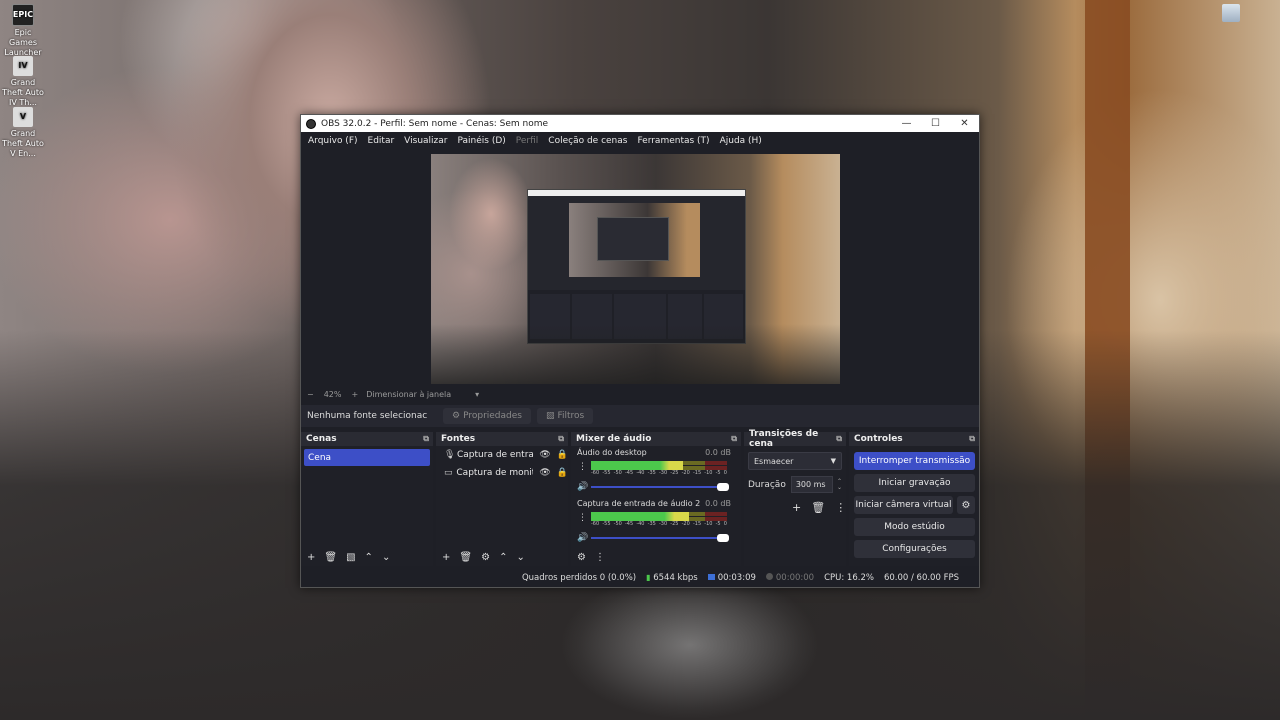  I want to click on microphone-icon: 🎙, so click(450, 455).